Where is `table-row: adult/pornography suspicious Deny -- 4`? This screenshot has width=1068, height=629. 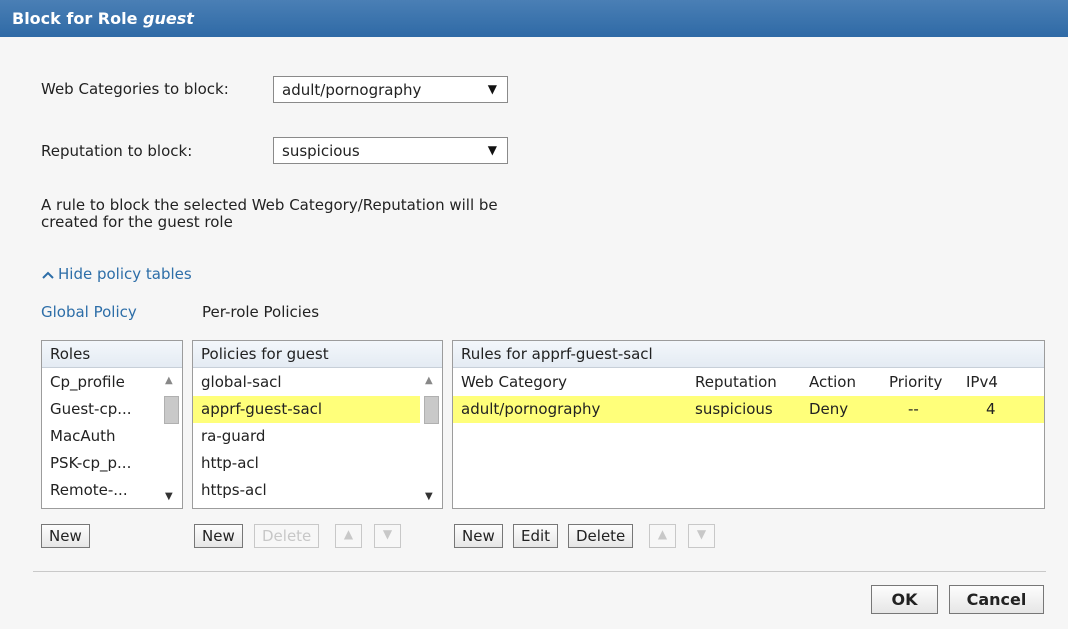
table-row: adult/pornography suspicious Deny -- 4 is located at coordinates (748, 409).